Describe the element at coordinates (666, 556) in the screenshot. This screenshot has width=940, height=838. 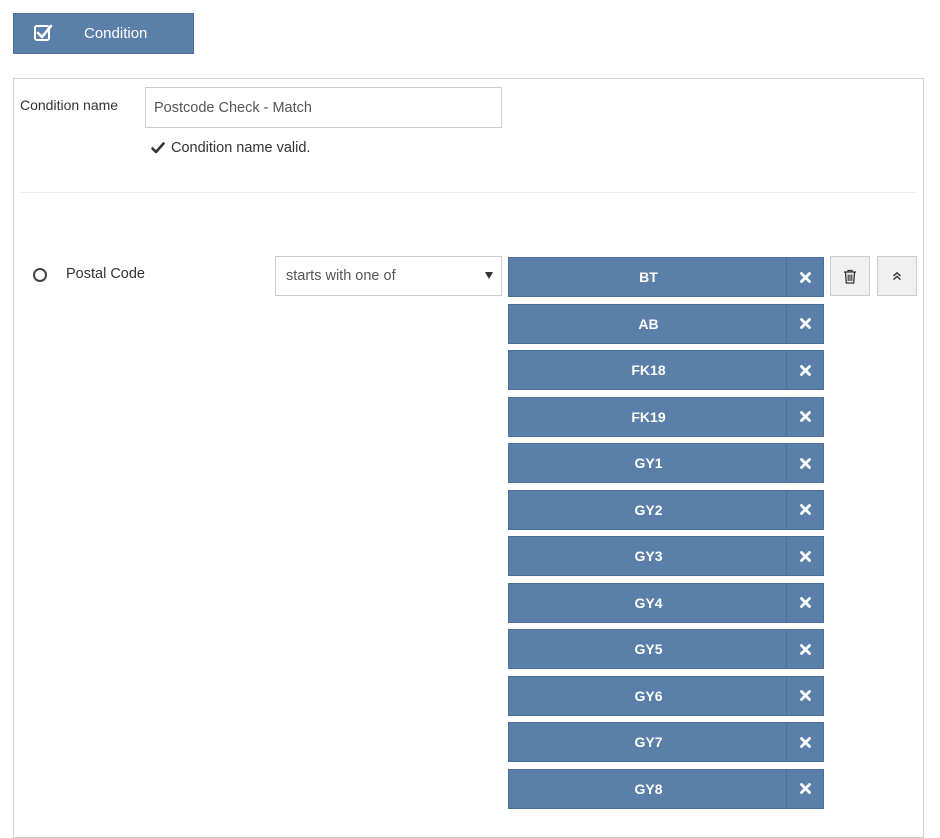
I see `value-chip: GY3` at that location.